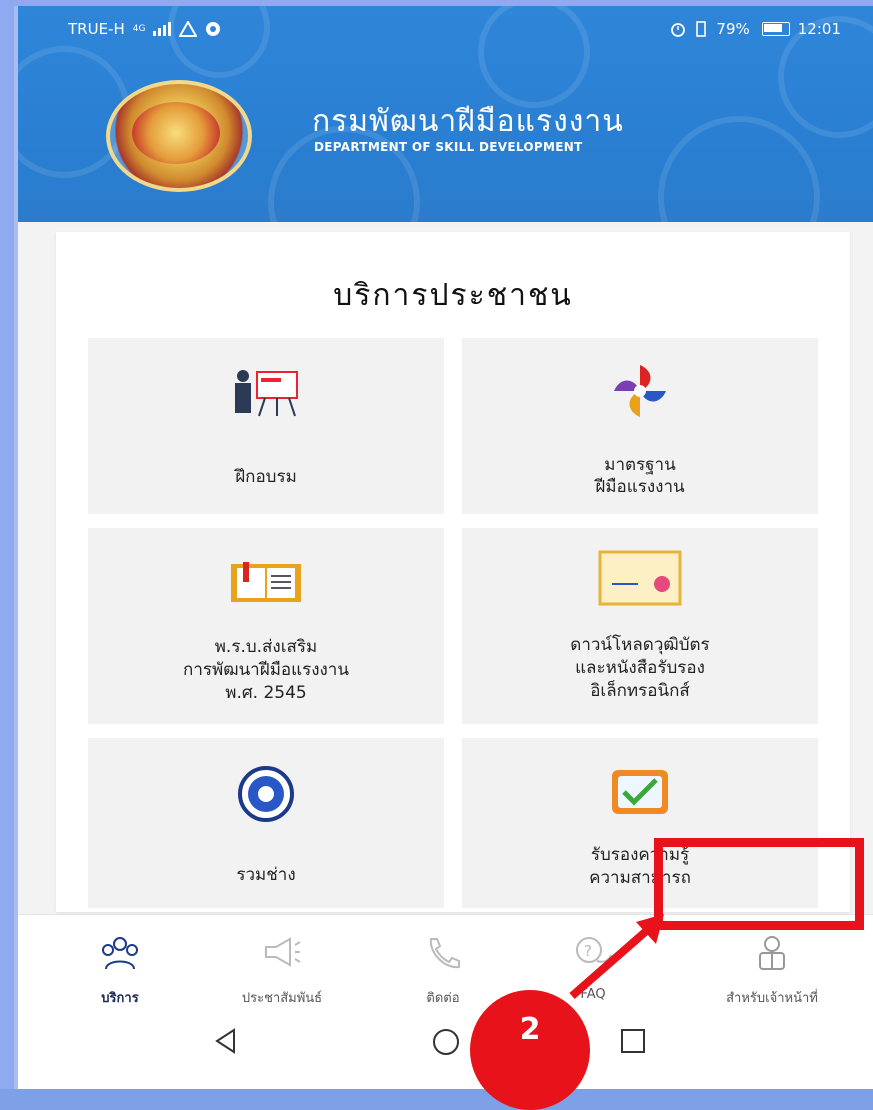 The image size is (873, 1110). Describe the element at coordinates (640, 691) in the screenshot. I see `tile-label: อิเล็กทรอนิกส์` at that location.